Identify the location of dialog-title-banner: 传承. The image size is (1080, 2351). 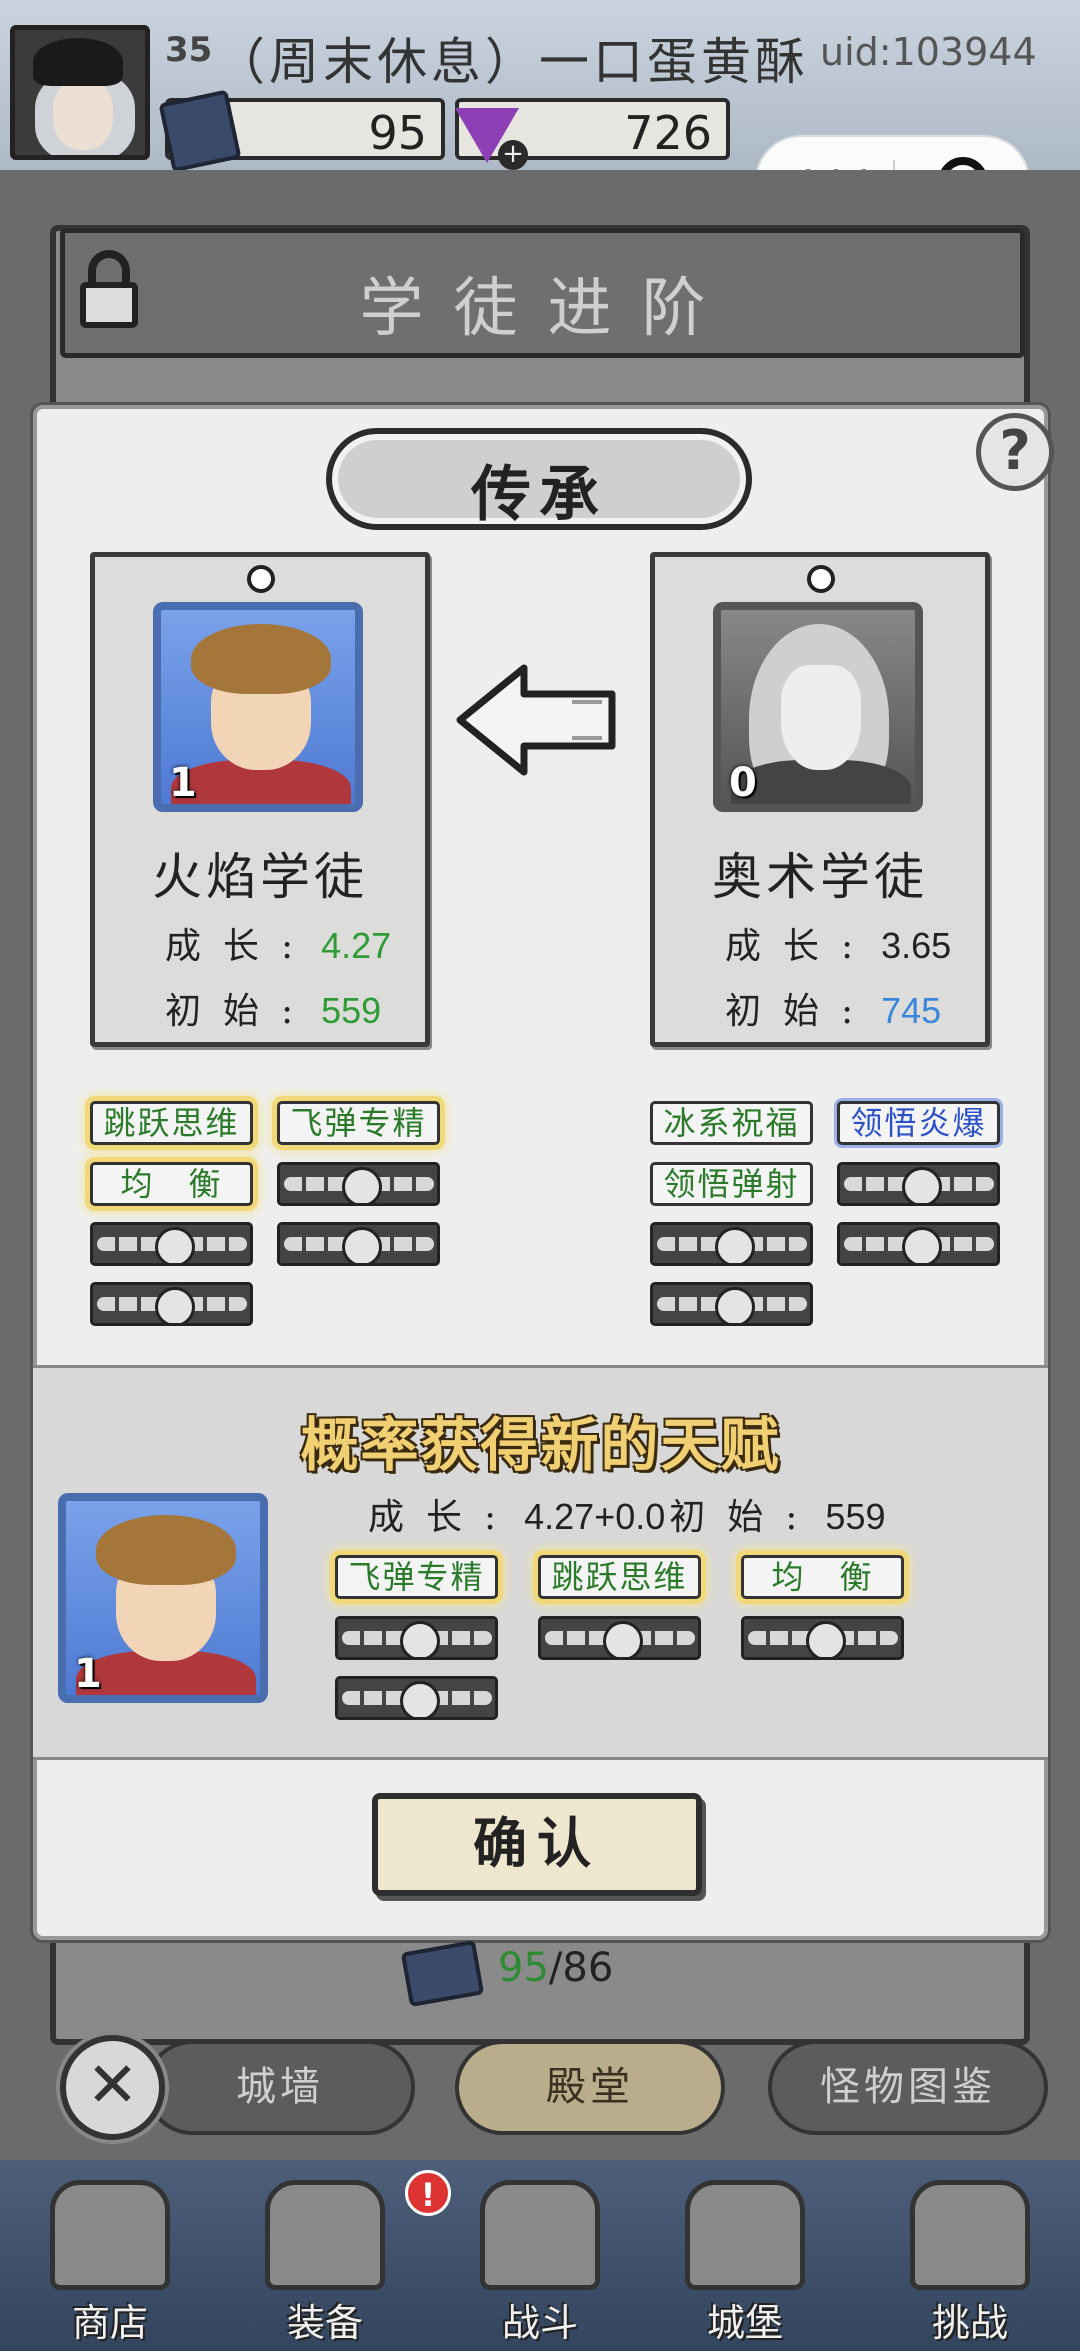
(539, 479).